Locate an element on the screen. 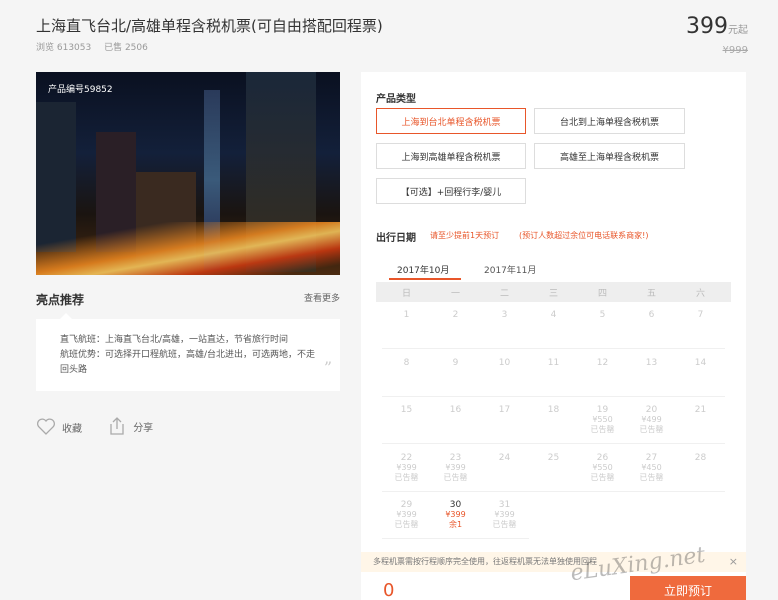  day-number: 14 is located at coordinates (700, 362).